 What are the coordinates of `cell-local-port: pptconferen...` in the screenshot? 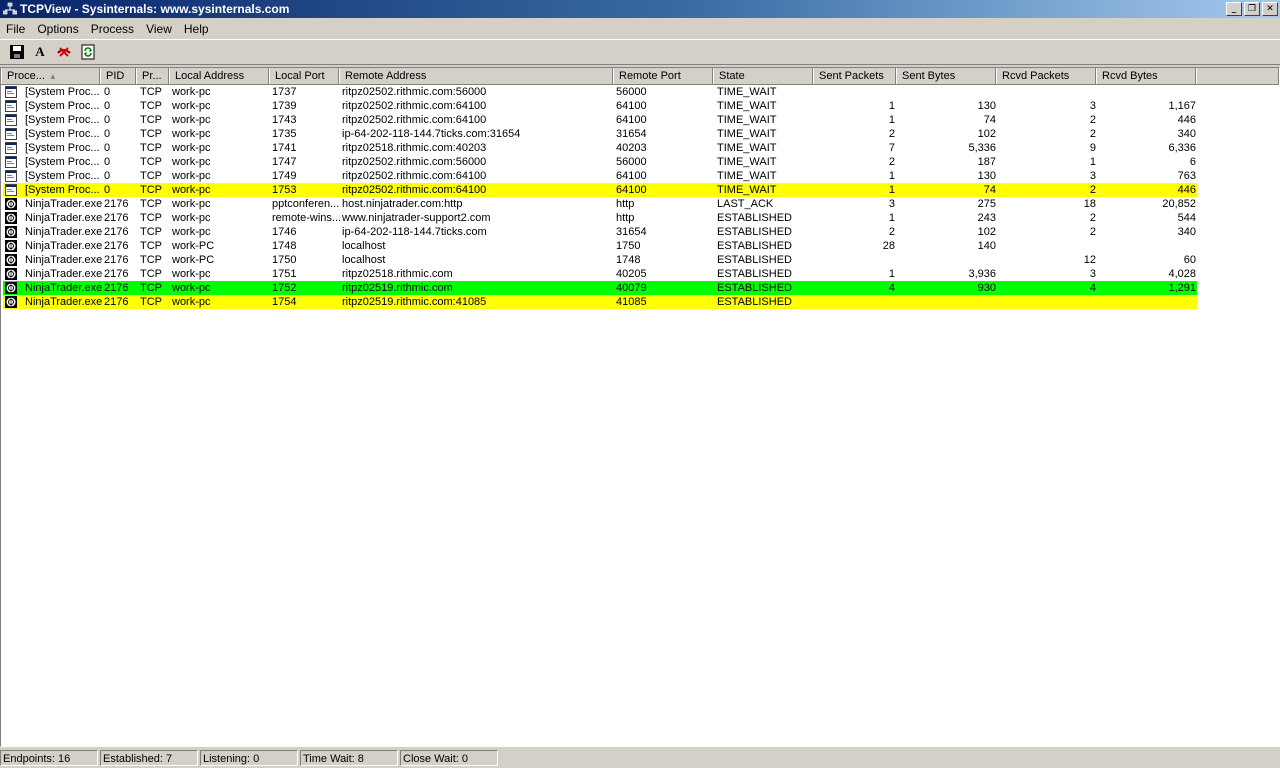 It's located at (306, 204).